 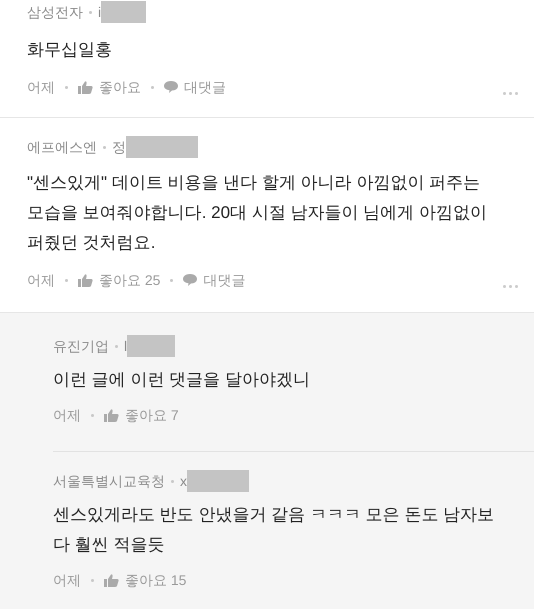 I want to click on reply-text: 센스있게라도 반도 안냈을거 같음 ㅋㅋㅋ 모은 돈도 남자보다 훨씬 적을듯, so click(x=274, y=530).